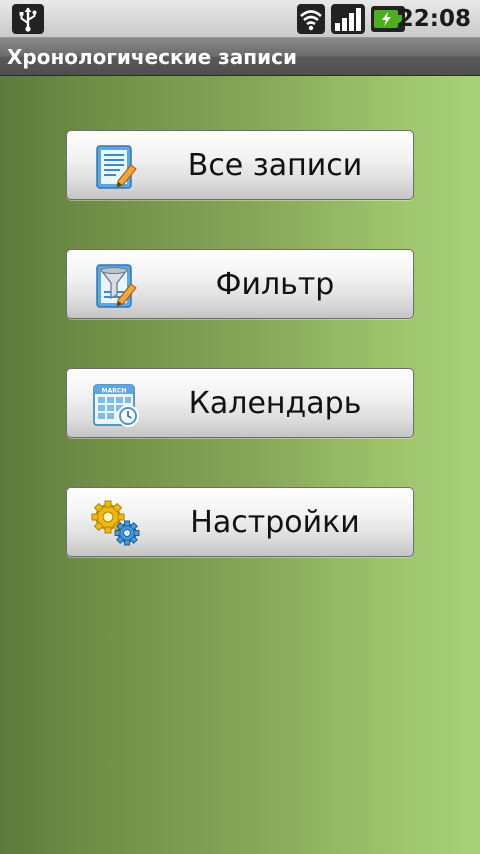 This screenshot has width=480, height=854. What do you see at coordinates (275, 165) in the screenshot?
I see `all-records-label: Все записи` at bounding box center [275, 165].